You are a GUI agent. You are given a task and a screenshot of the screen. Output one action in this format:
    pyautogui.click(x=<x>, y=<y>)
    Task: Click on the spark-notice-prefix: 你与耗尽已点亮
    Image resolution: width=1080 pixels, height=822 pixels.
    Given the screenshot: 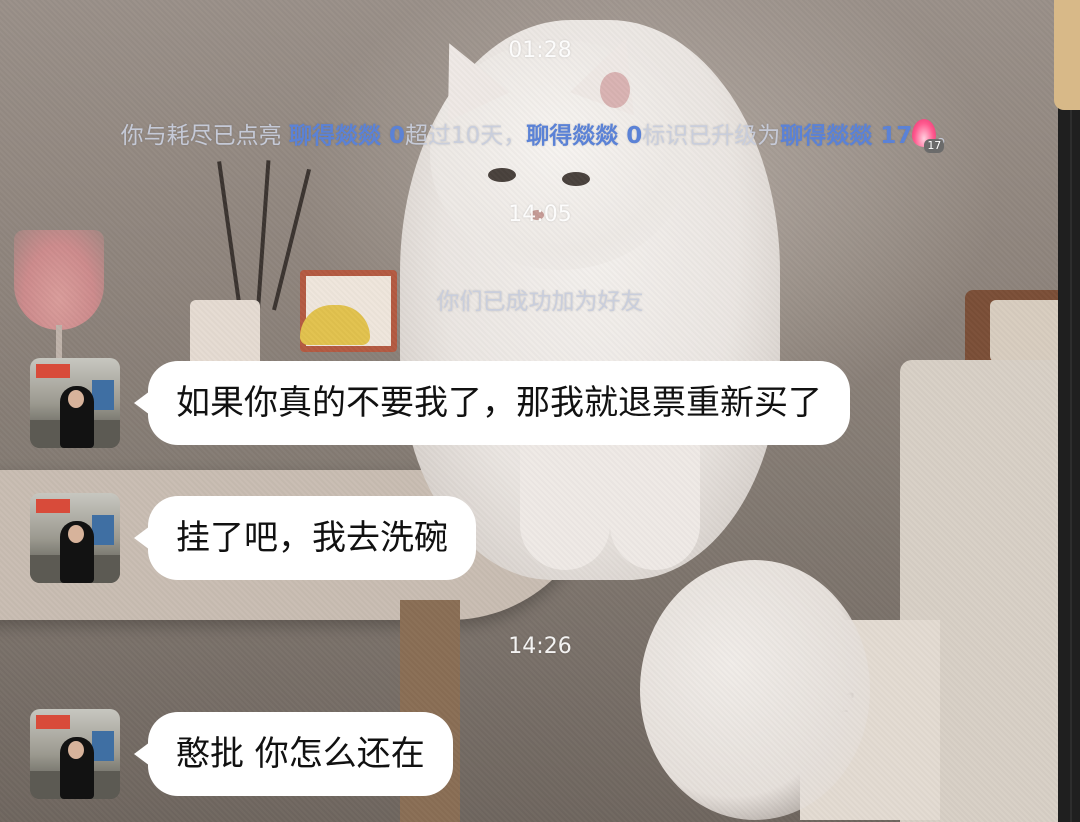 What is the action you would take?
    pyautogui.click(x=204, y=136)
    